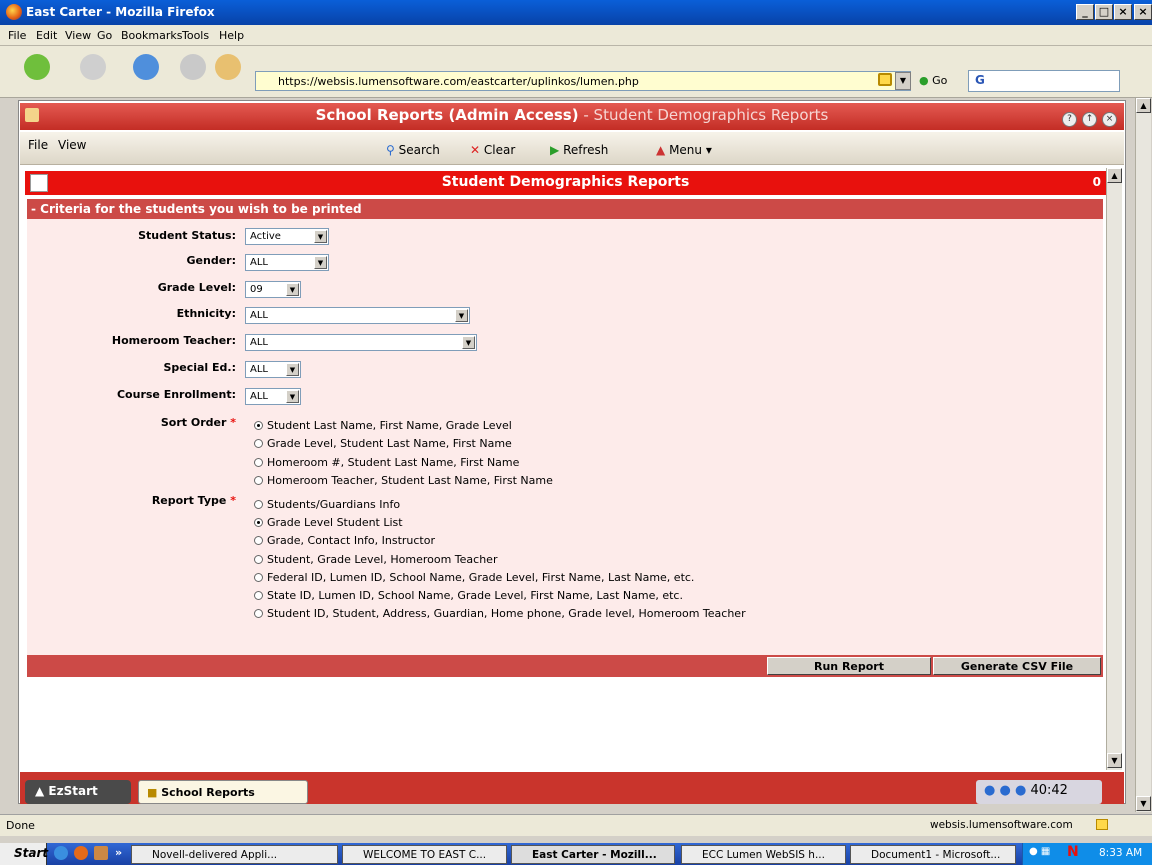 This screenshot has height=865, width=1152. I want to click on menu-tools: Tools, so click(195, 35).